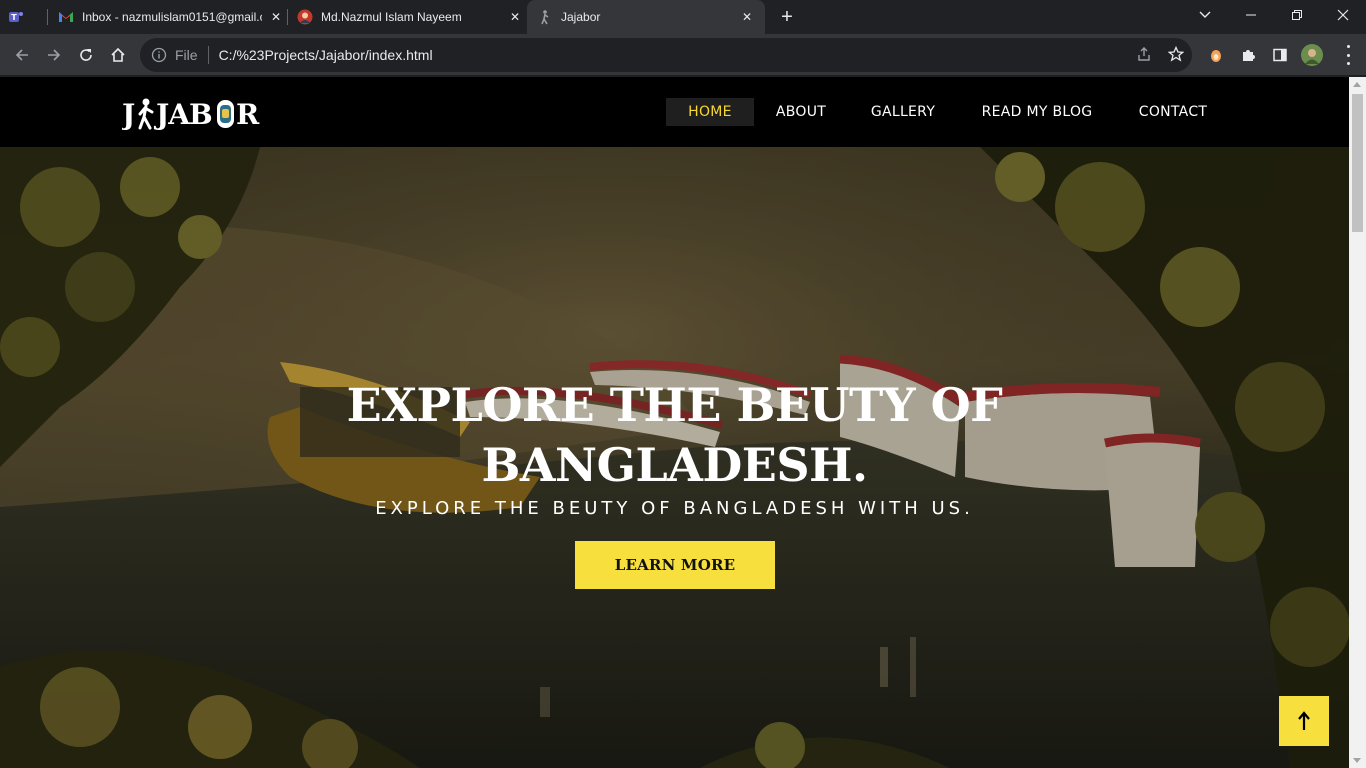 The width and height of the screenshot is (1366, 768). What do you see at coordinates (1173, 112) in the screenshot?
I see `nav-contact: CONTACT` at bounding box center [1173, 112].